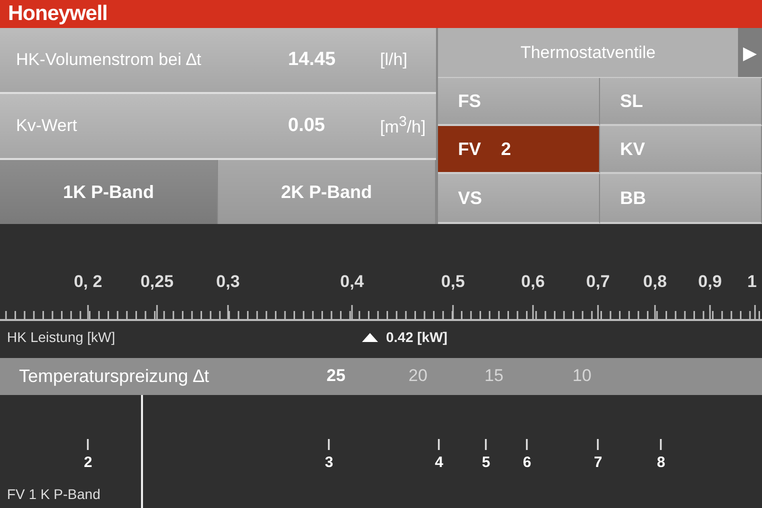 The width and height of the screenshot is (762, 508). I want to click on preset-label: 8, so click(661, 462).